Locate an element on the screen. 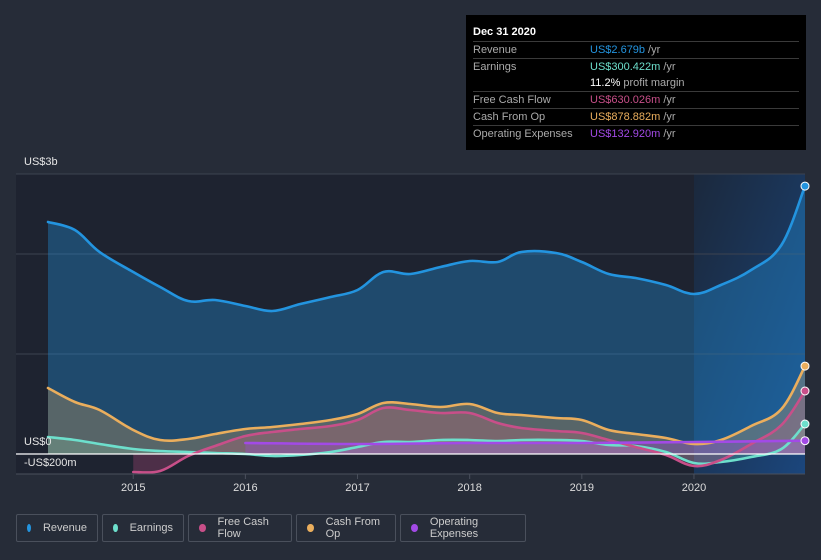 The height and width of the screenshot is (560, 821). tooltip-value: 11.2% is located at coordinates (605, 83).